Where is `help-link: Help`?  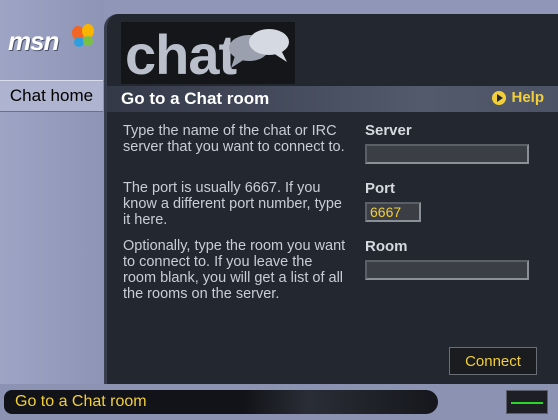
help-link: Help is located at coordinates (518, 97).